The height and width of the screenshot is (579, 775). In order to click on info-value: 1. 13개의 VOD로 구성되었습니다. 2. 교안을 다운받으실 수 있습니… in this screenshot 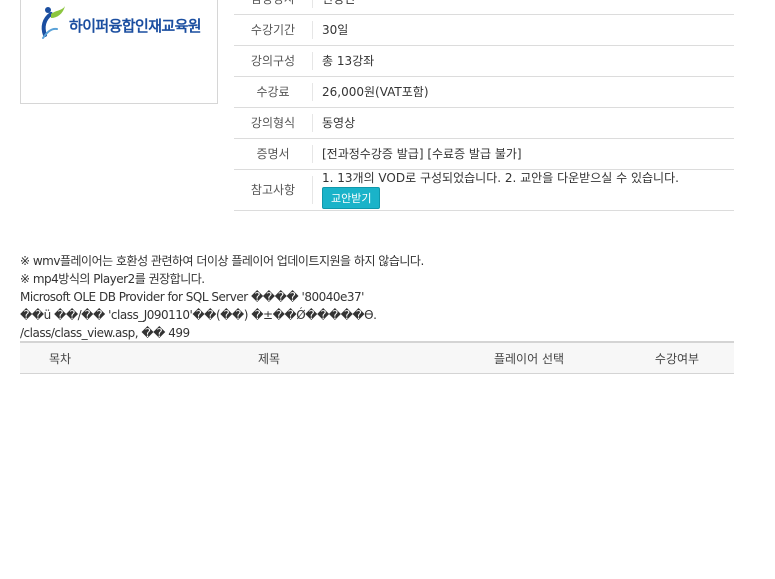, I will do `click(523, 190)`.